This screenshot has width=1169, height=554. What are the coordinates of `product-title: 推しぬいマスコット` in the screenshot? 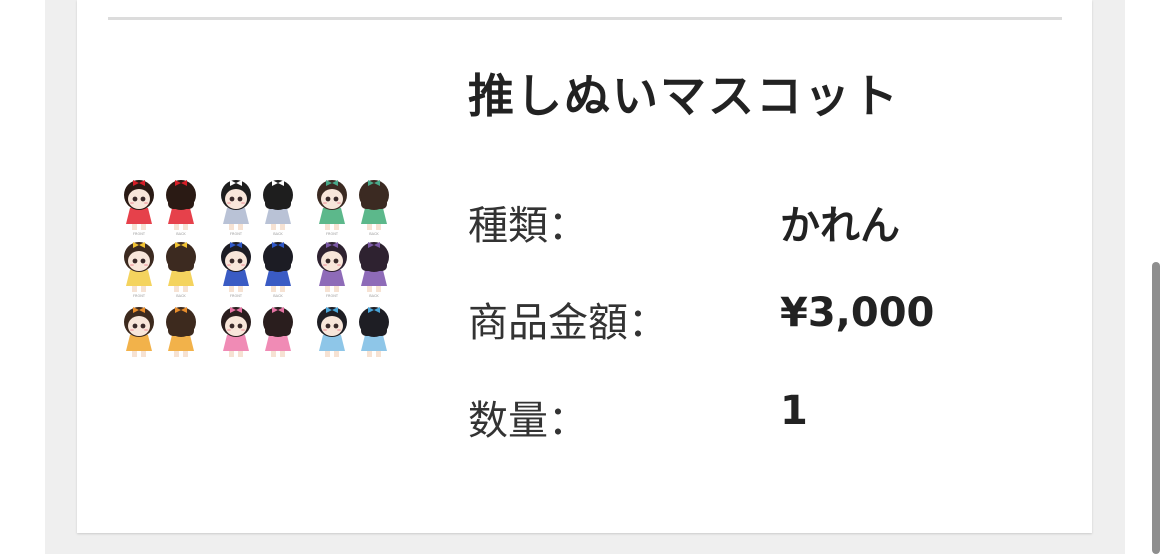 It's located at (684, 96).